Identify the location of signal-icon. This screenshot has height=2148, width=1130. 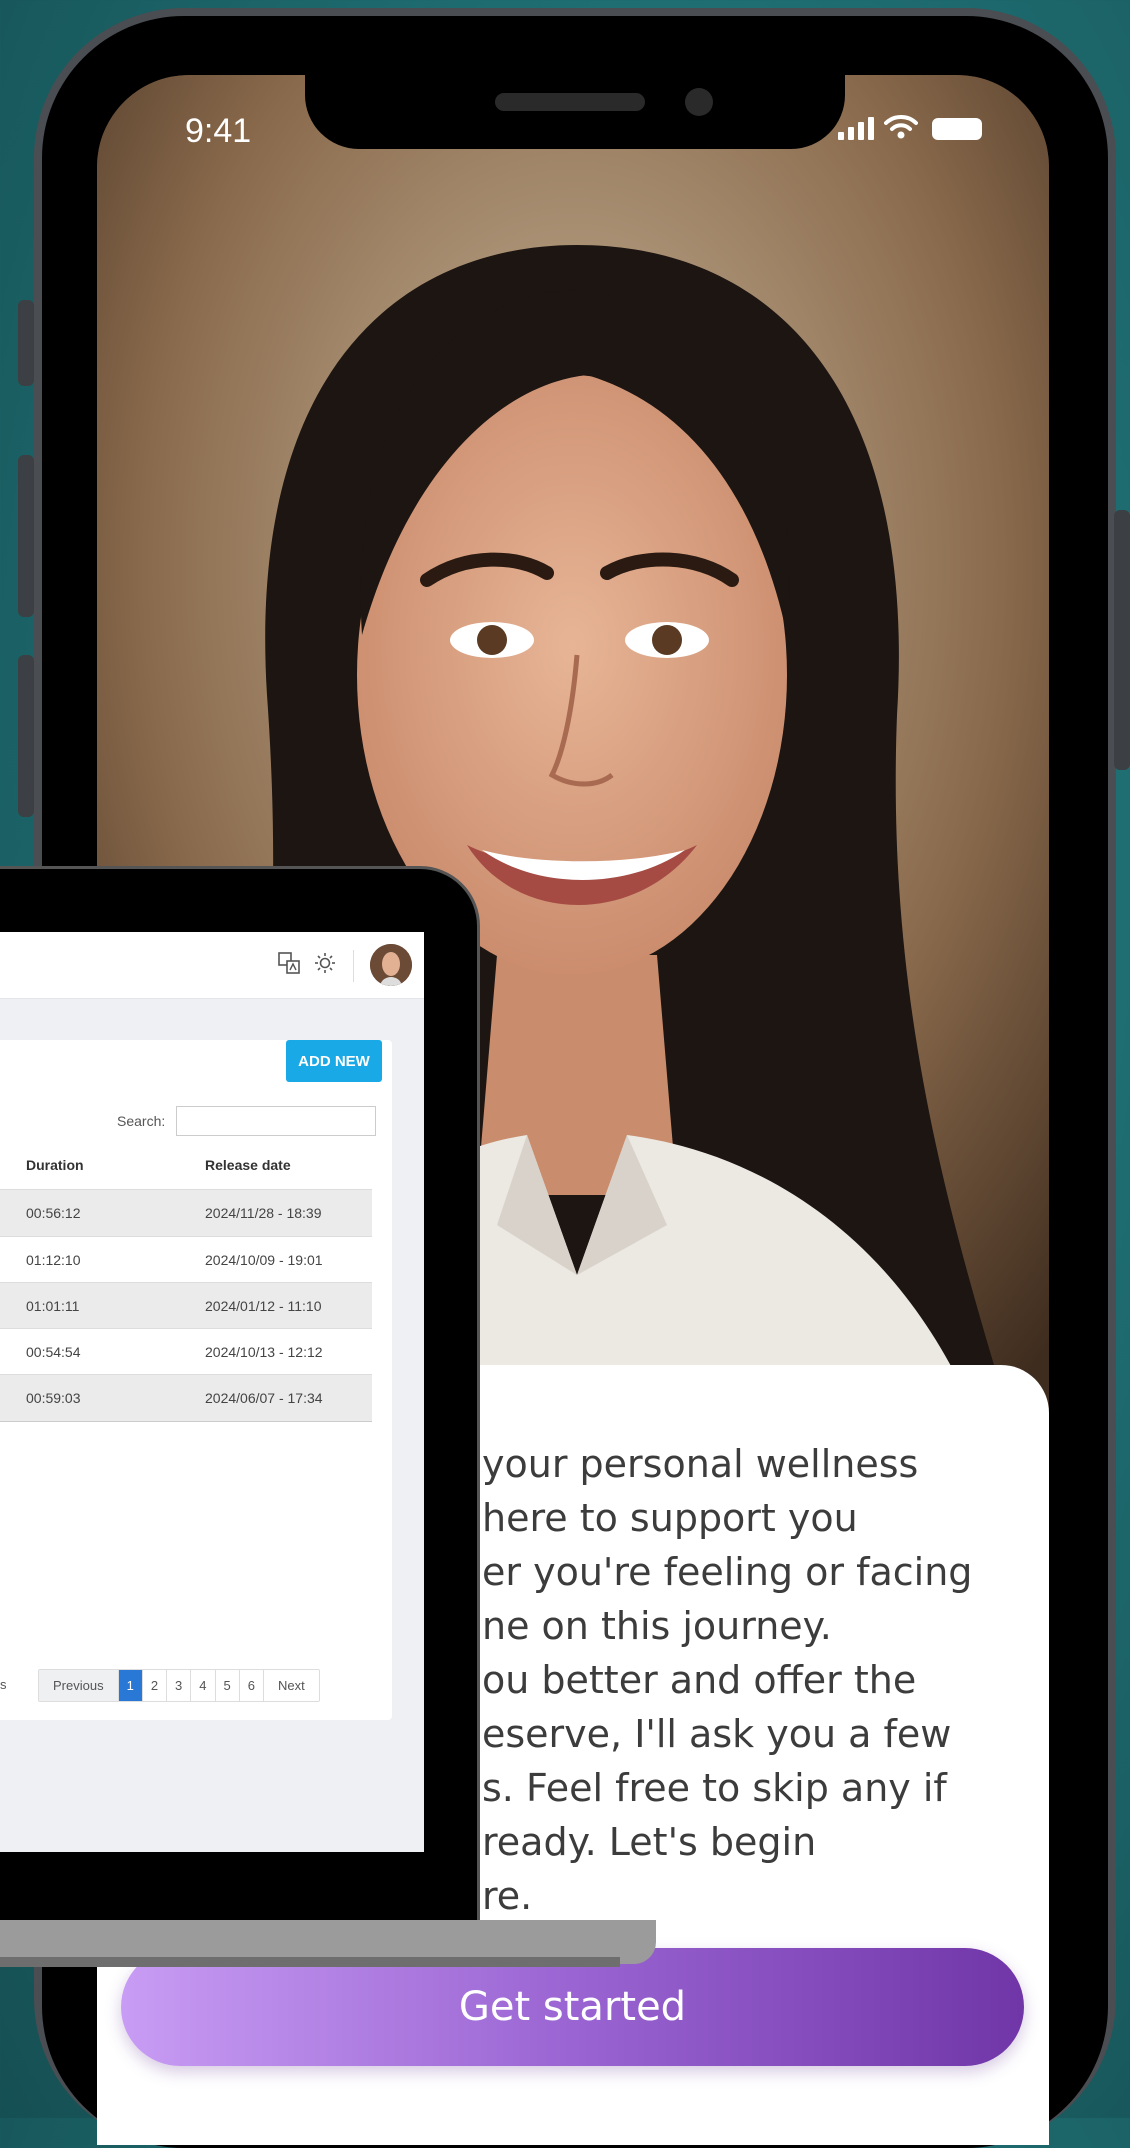
(856, 128).